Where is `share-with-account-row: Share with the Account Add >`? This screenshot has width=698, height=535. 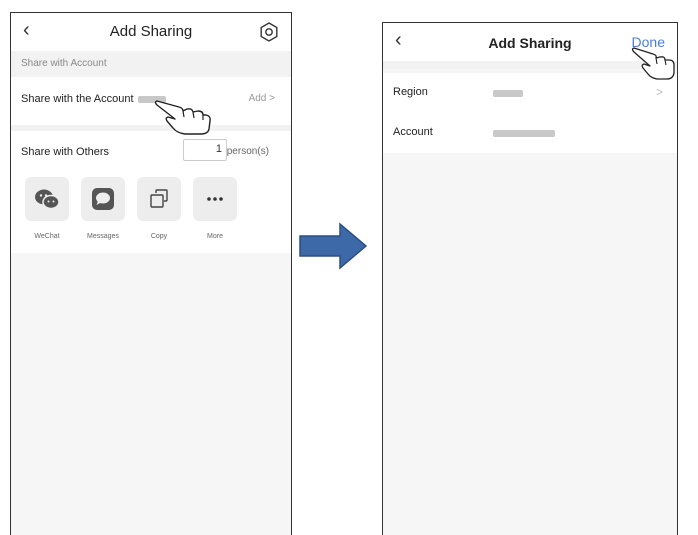 share-with-account-row: Share with the Account Add > is located at coordinates (151, 101).